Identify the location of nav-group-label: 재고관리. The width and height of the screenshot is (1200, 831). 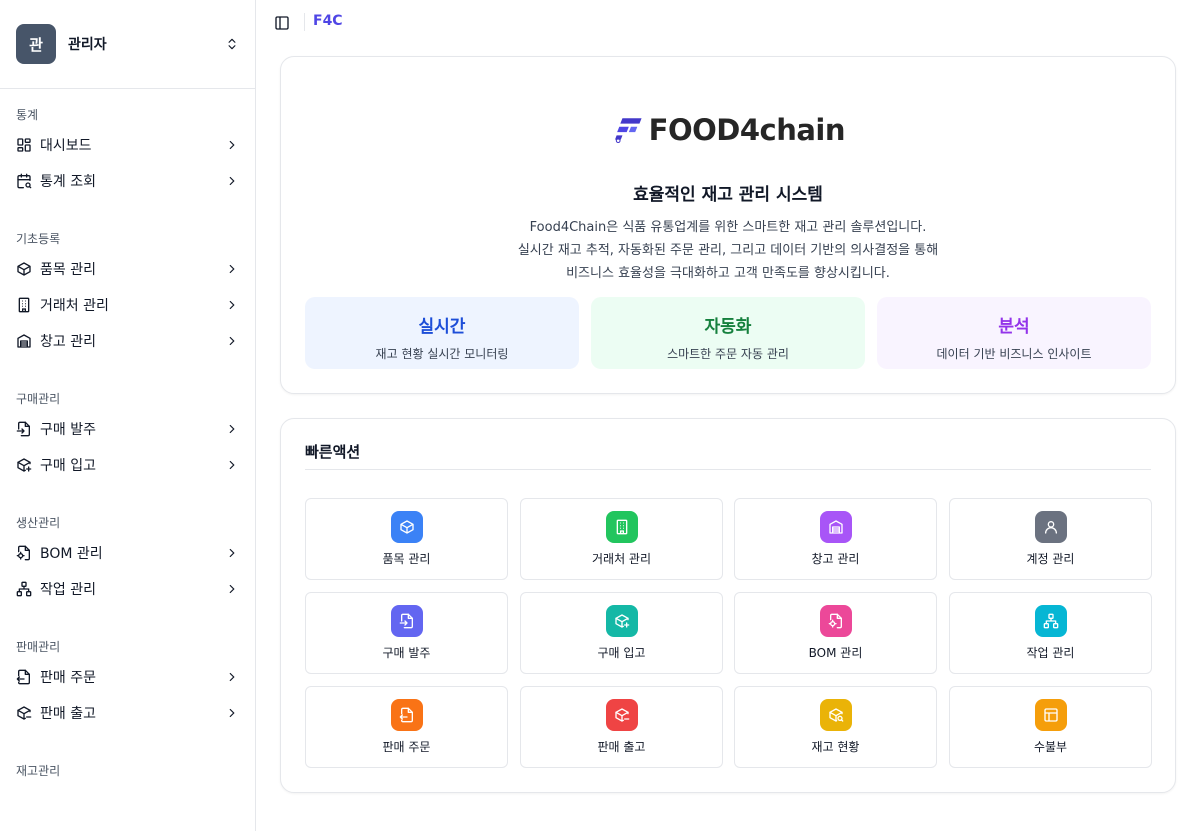
(38, 771).